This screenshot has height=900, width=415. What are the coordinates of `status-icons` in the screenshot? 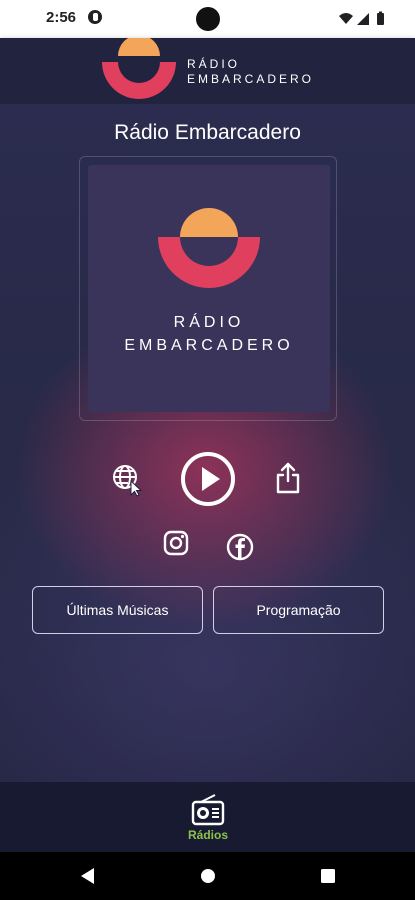 It's located at (361, 18).